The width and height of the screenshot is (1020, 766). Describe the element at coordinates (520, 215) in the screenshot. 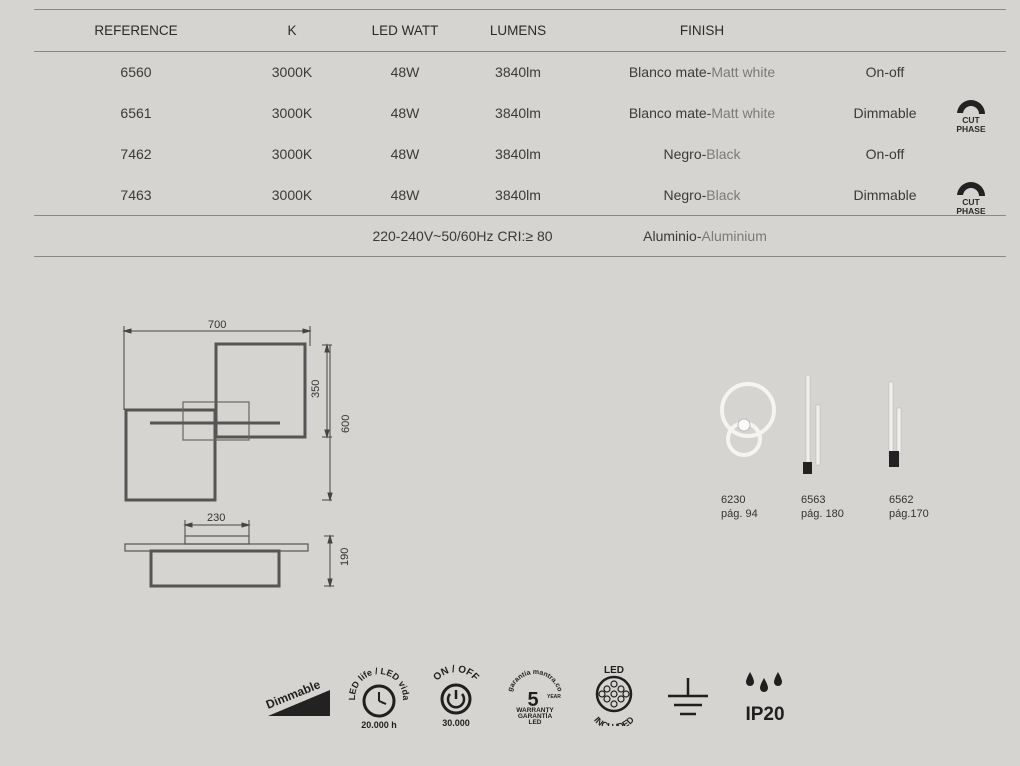

I see `table-body-rule` at that location.